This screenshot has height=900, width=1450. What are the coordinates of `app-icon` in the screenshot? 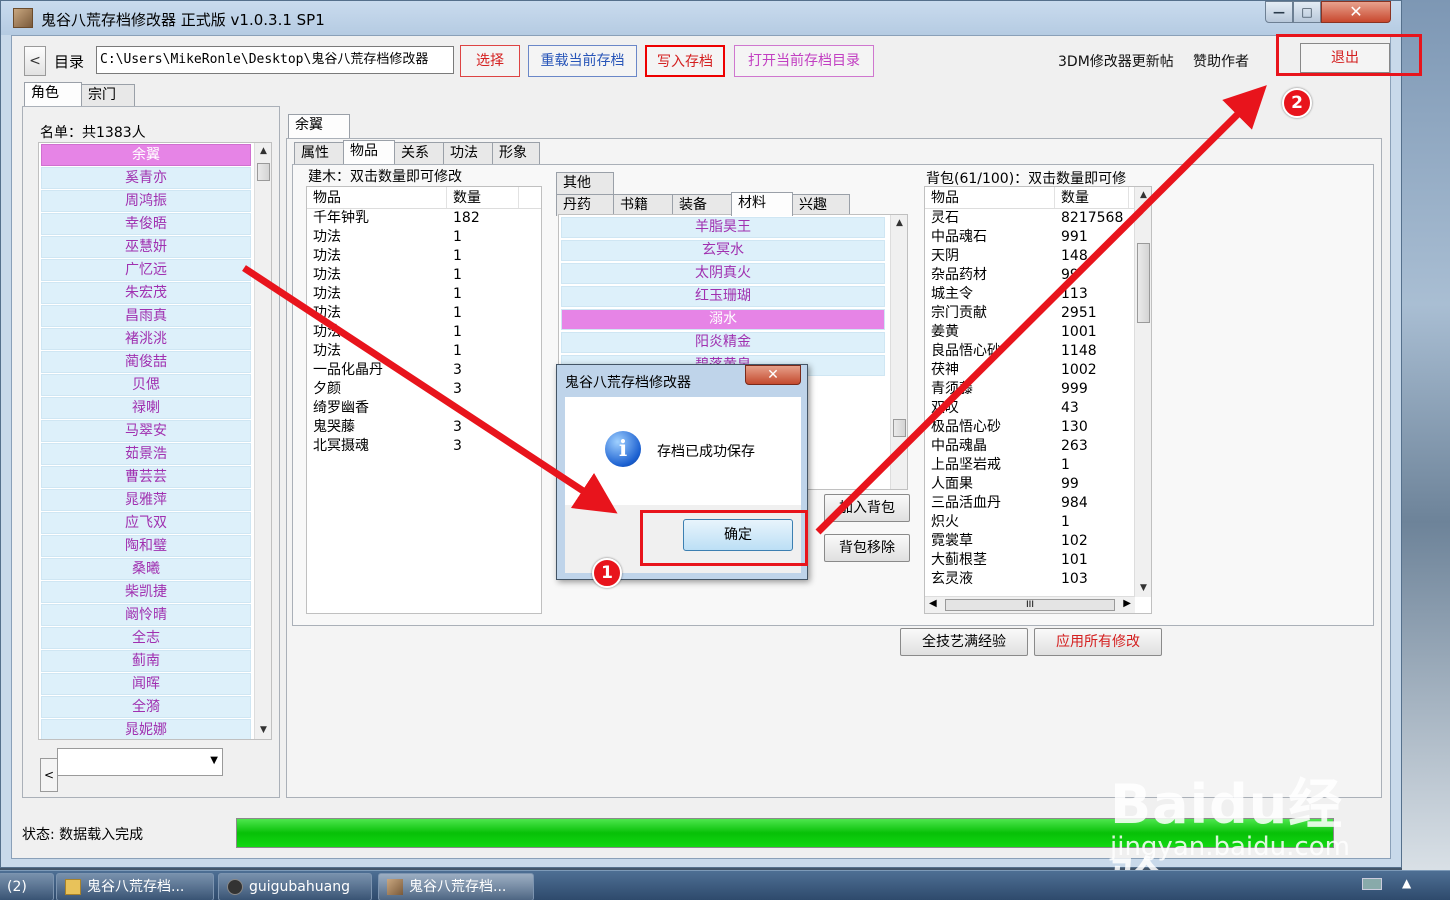 It's located at (395, 887).